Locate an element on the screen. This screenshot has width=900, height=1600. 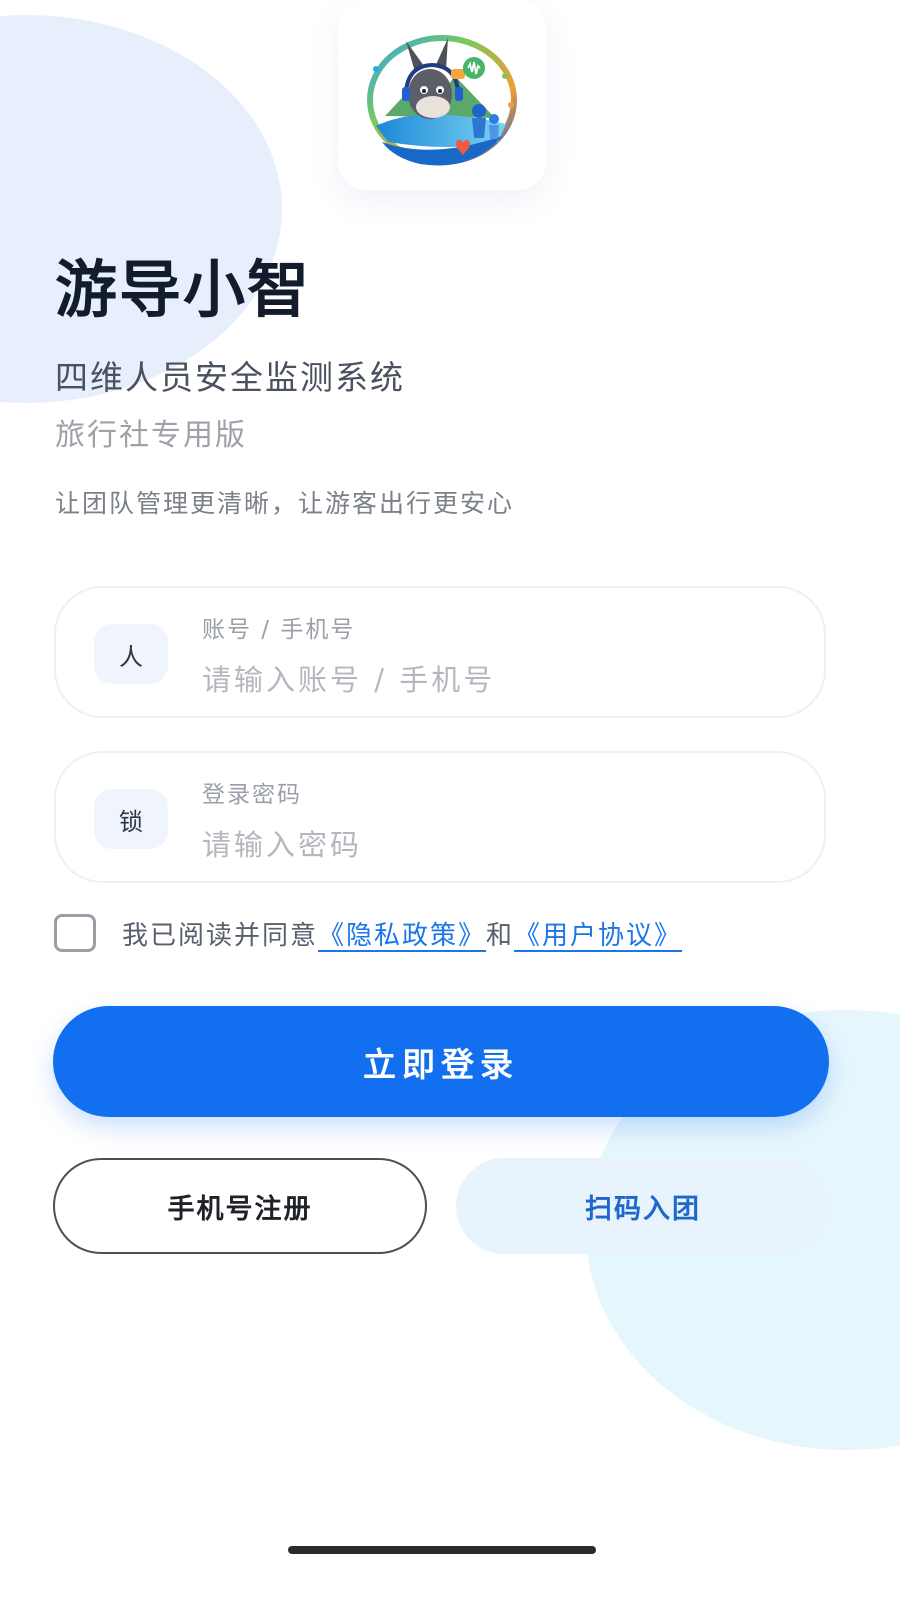
edition-label: 旅行社专用版 is located at coordinates (151, 435).